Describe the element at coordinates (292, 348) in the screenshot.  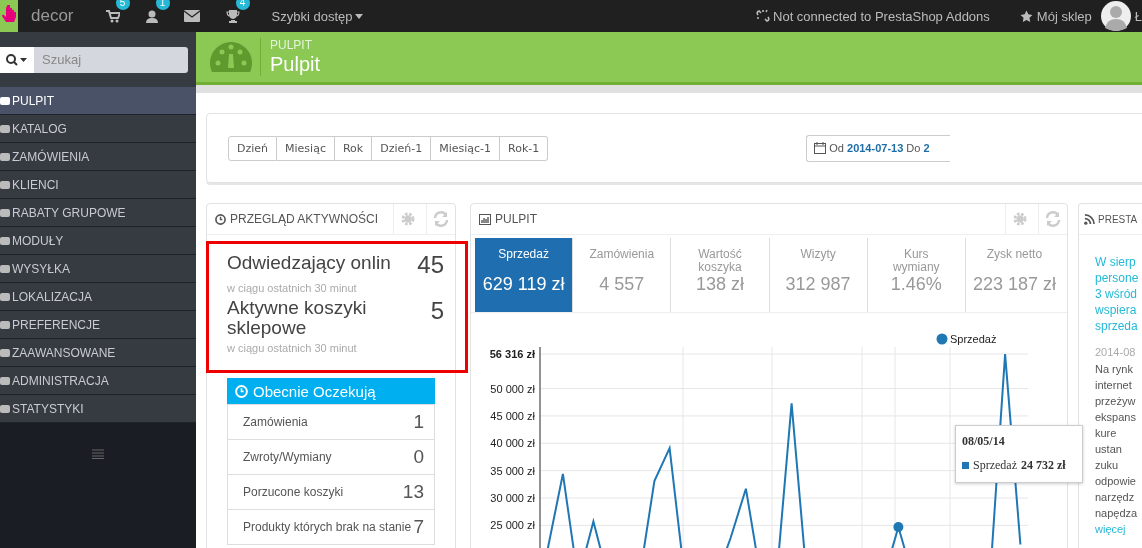
I see `stat-note: w ciągu ostatnich 30 minut` at that location.